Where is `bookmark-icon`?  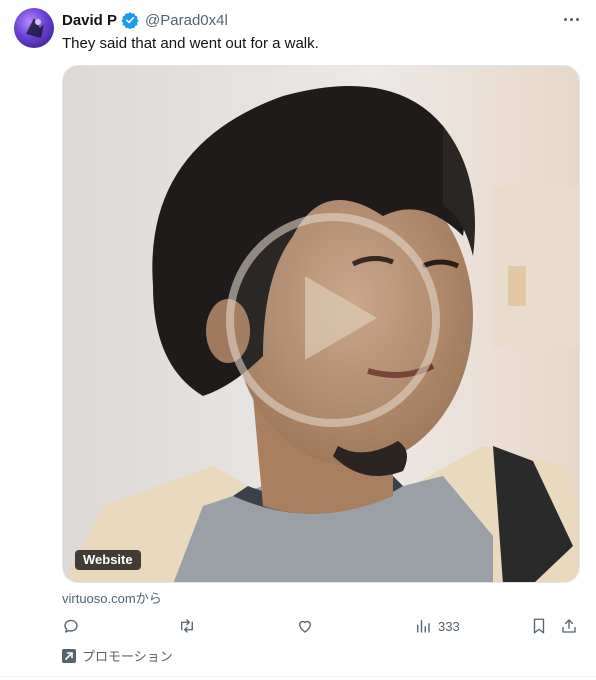
bookmark-icon is located at coordinates (539, 626).